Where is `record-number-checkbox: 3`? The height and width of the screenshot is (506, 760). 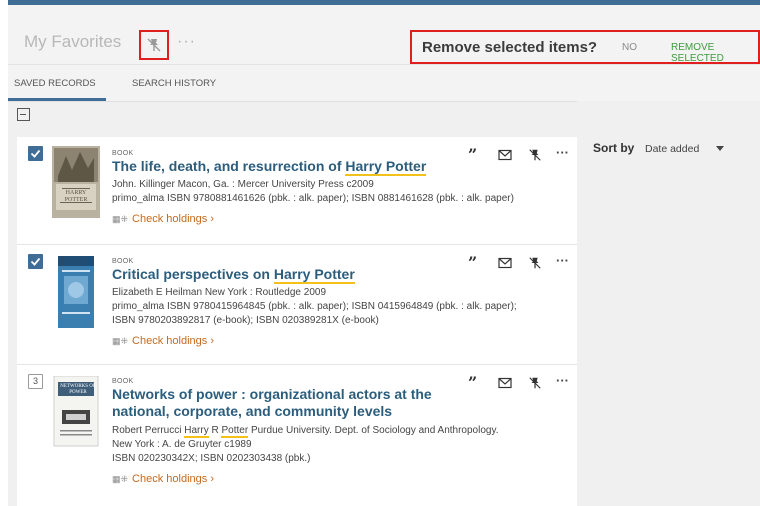
record-number-checkbox: 3 is located at coordinates (35, 381).